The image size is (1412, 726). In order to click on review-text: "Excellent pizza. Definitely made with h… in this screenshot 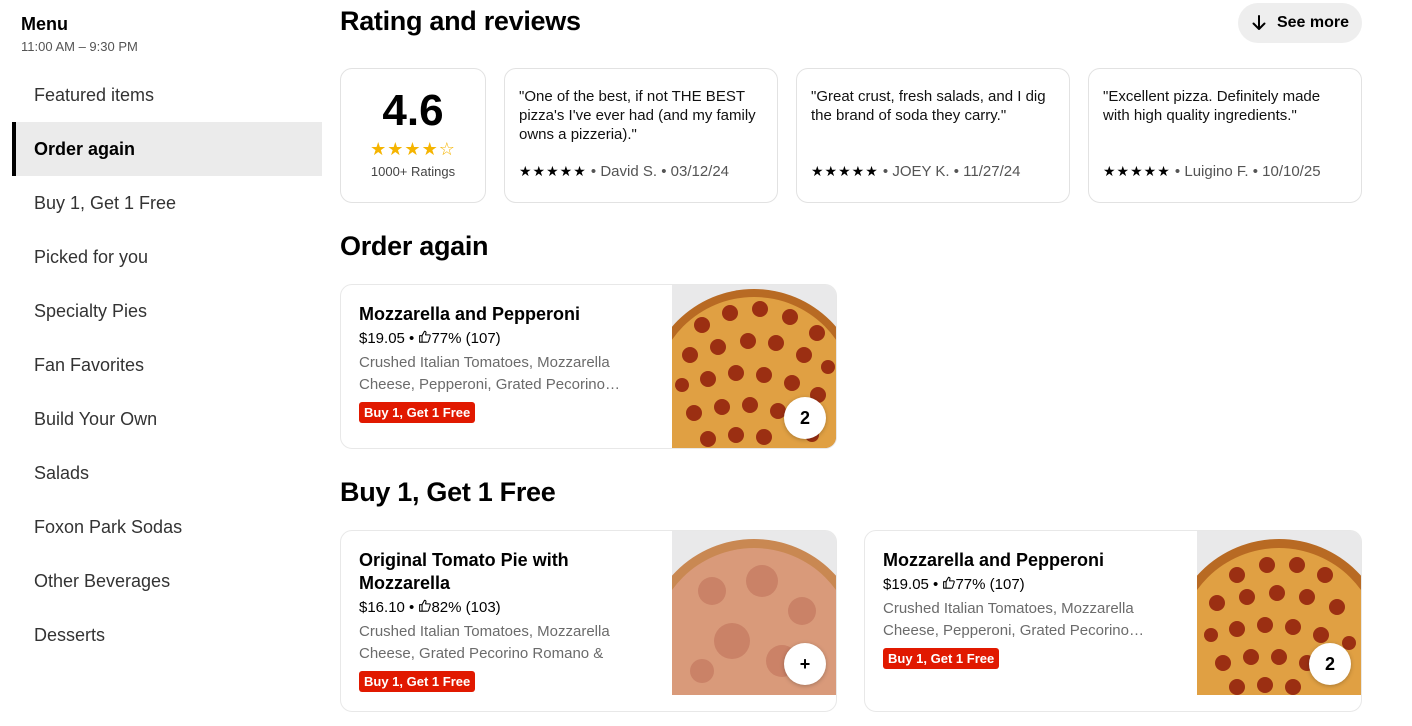, I will do `click(1212, 106)`.